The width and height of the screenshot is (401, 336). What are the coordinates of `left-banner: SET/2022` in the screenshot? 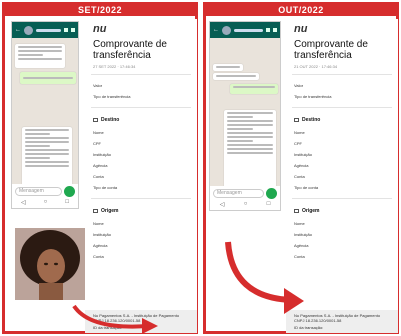 It's located at (100, 10).